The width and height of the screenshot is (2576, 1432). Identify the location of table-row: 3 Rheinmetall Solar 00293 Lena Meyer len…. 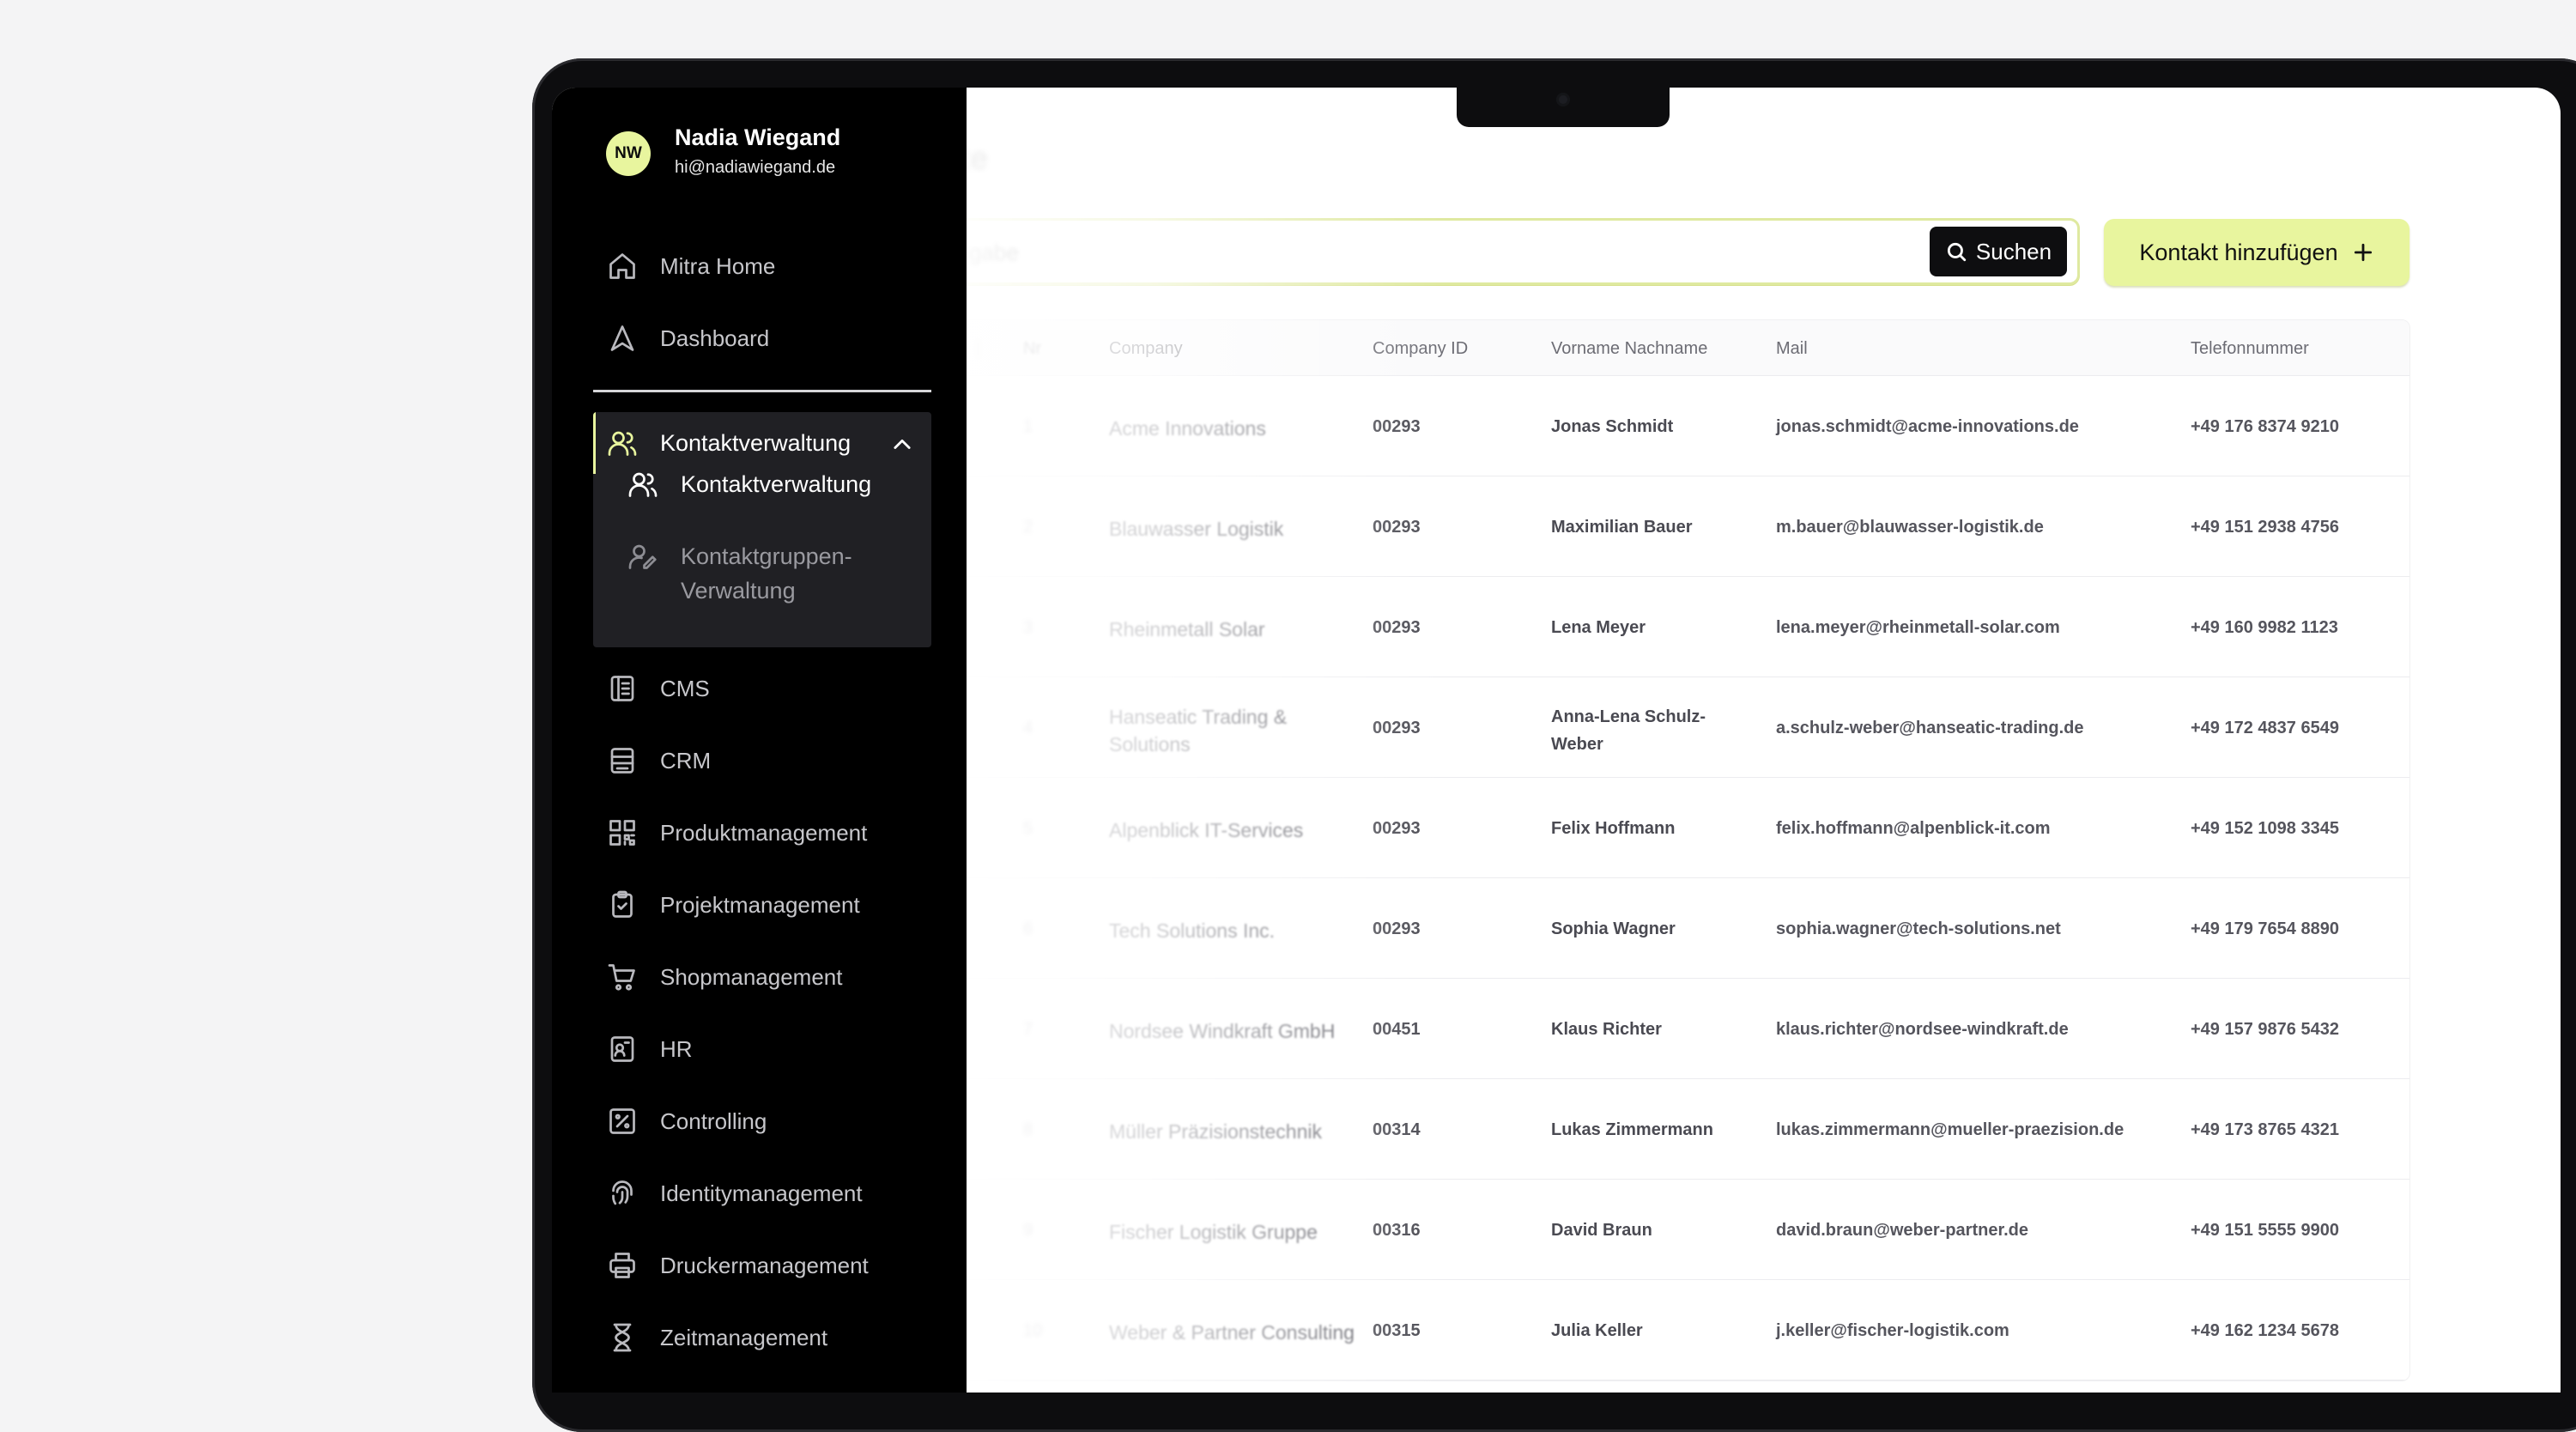
(1679, 627).